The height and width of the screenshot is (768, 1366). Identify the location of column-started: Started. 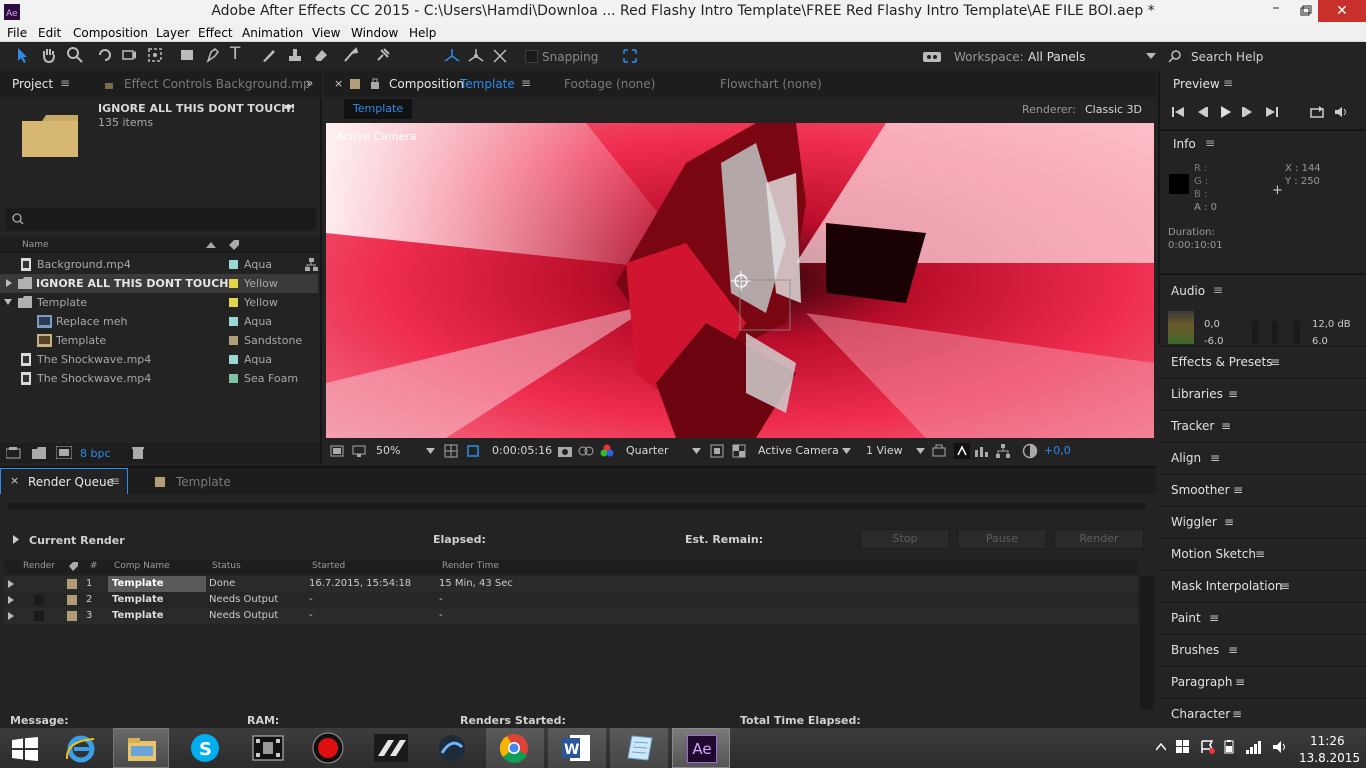
(328, 566).